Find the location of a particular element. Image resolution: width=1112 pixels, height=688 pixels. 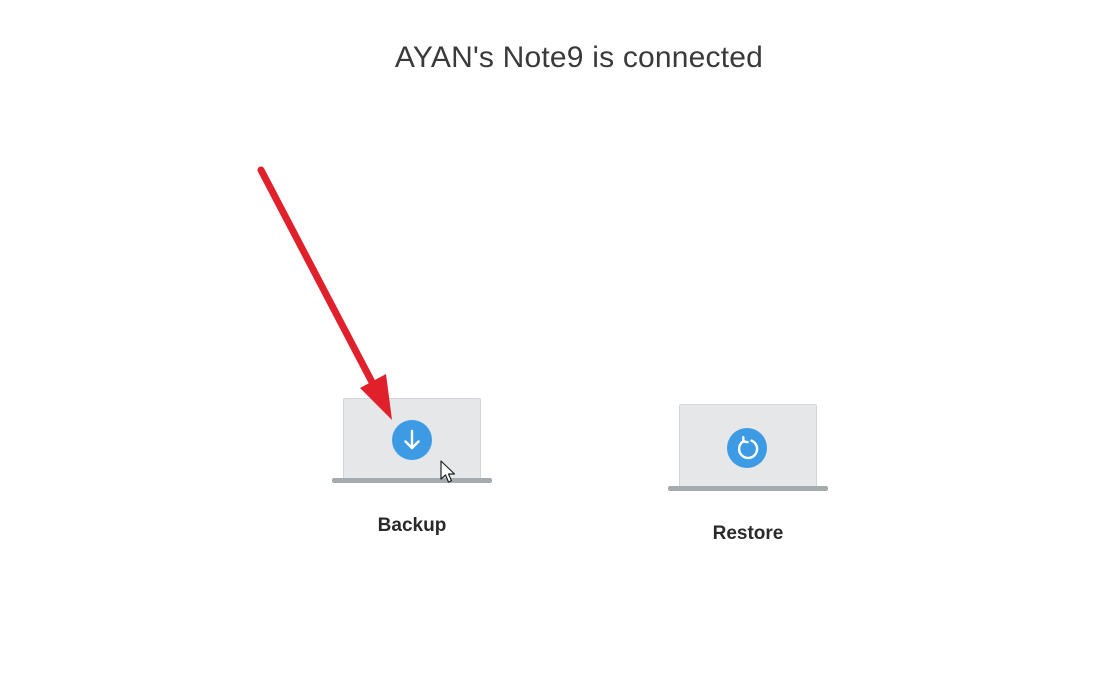

backup-button: Backup is located at coordinates (412, 468).